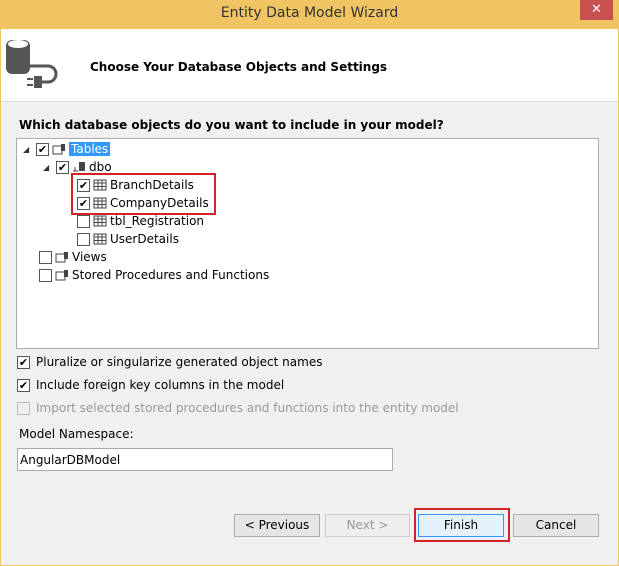 The width and height of the screenshot is (619, 566). Describe the element at coordinates (160, 385) in the screenshot. I see `option-label: Include foreign key columns in the model` at that location.